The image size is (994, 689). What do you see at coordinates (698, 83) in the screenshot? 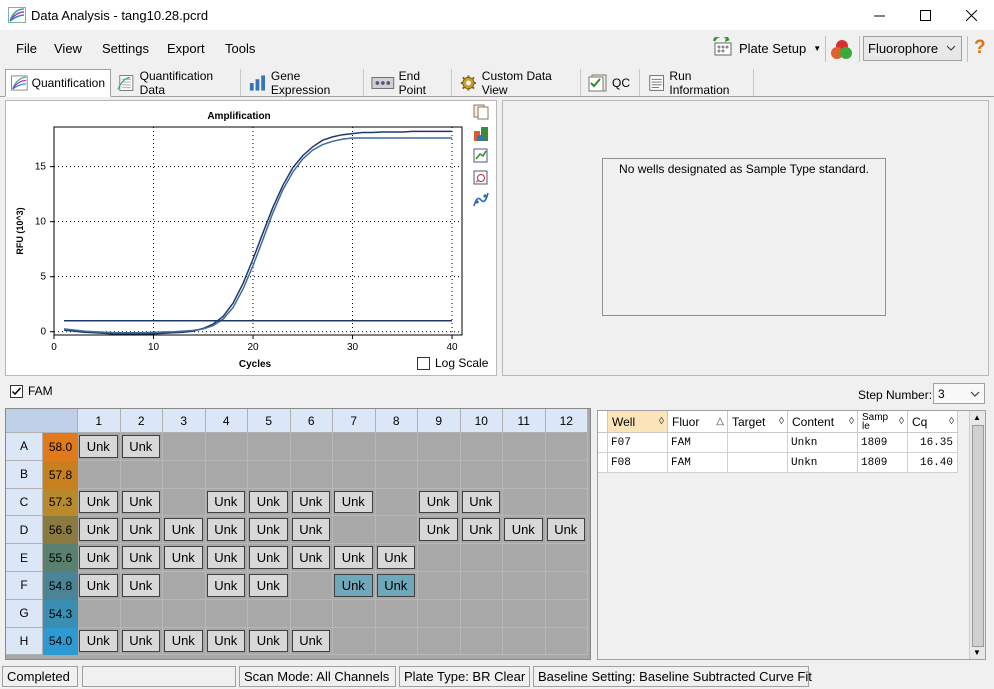
I see `tab-run-information: Run Information` at bounding box center [698, 83].